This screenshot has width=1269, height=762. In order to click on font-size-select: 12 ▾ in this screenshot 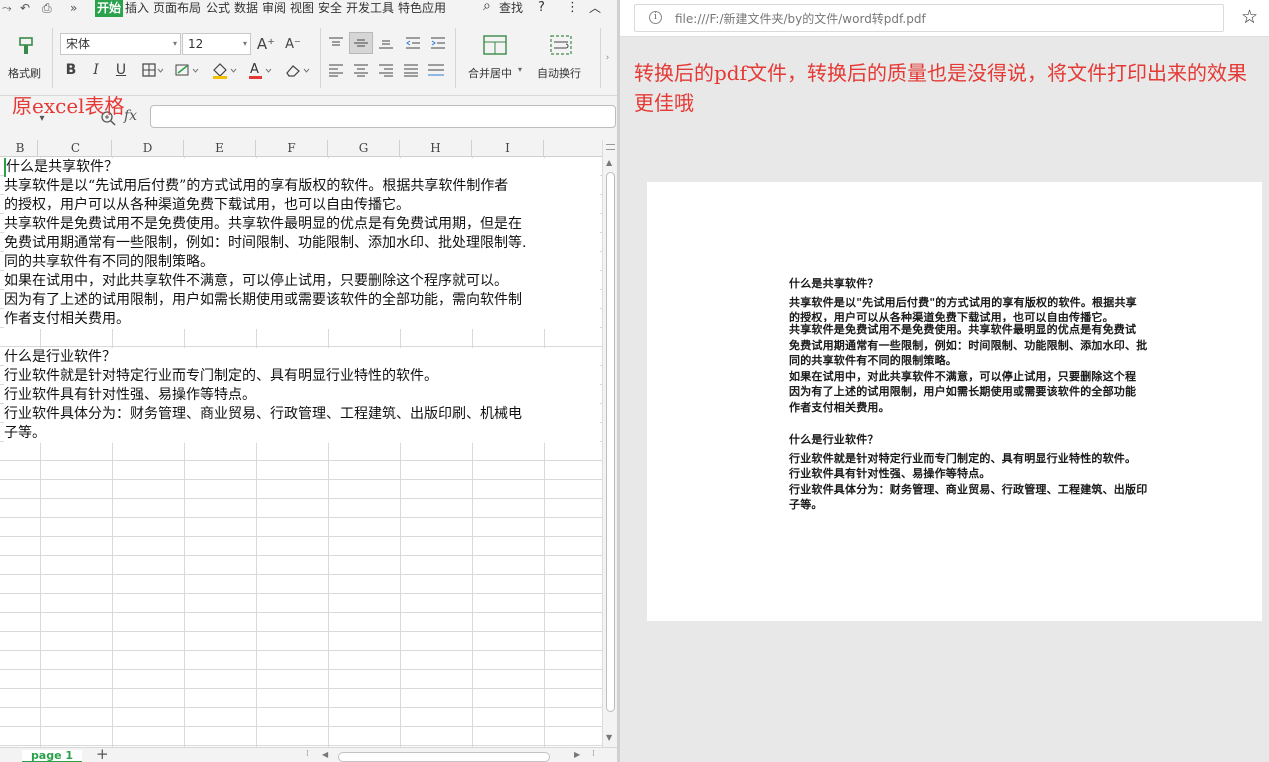, I will do `click(216, 44)`.